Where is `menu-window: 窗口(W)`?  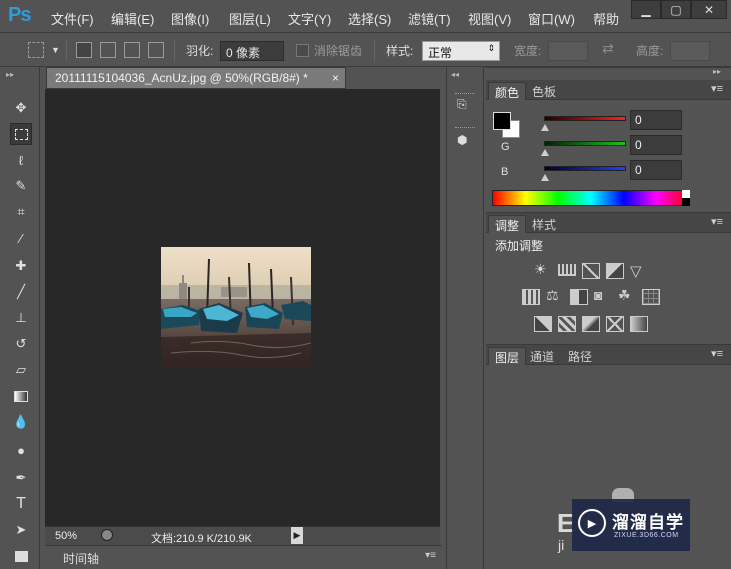
menu-window: 窗口(W) is located at coordinates (551, 18).